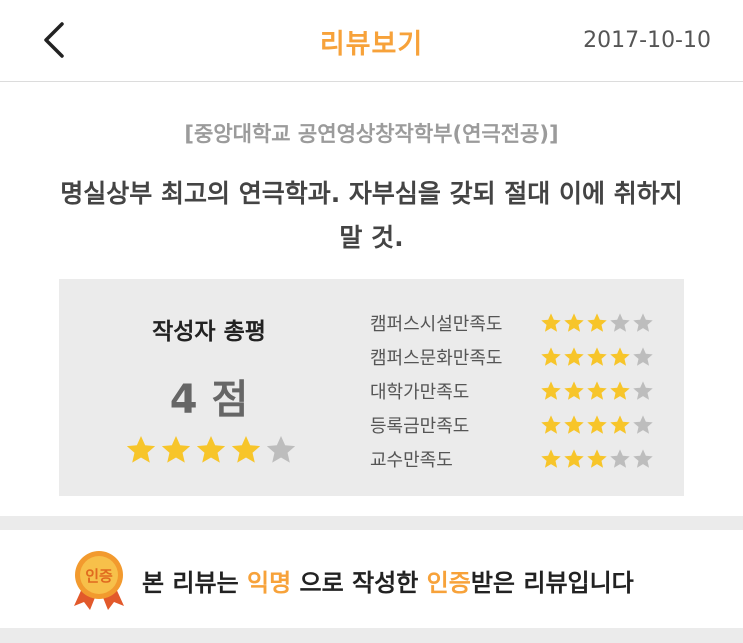 The height and width of the screenshot is (643, 743). What do you see at coordinates (371, 215) in the screenshot?
I see `review-title: 명실상부 최고의 연극학과. 자부심을 갖되 절대 이에 취하지 말 것.` at bounding box center [371, 215].